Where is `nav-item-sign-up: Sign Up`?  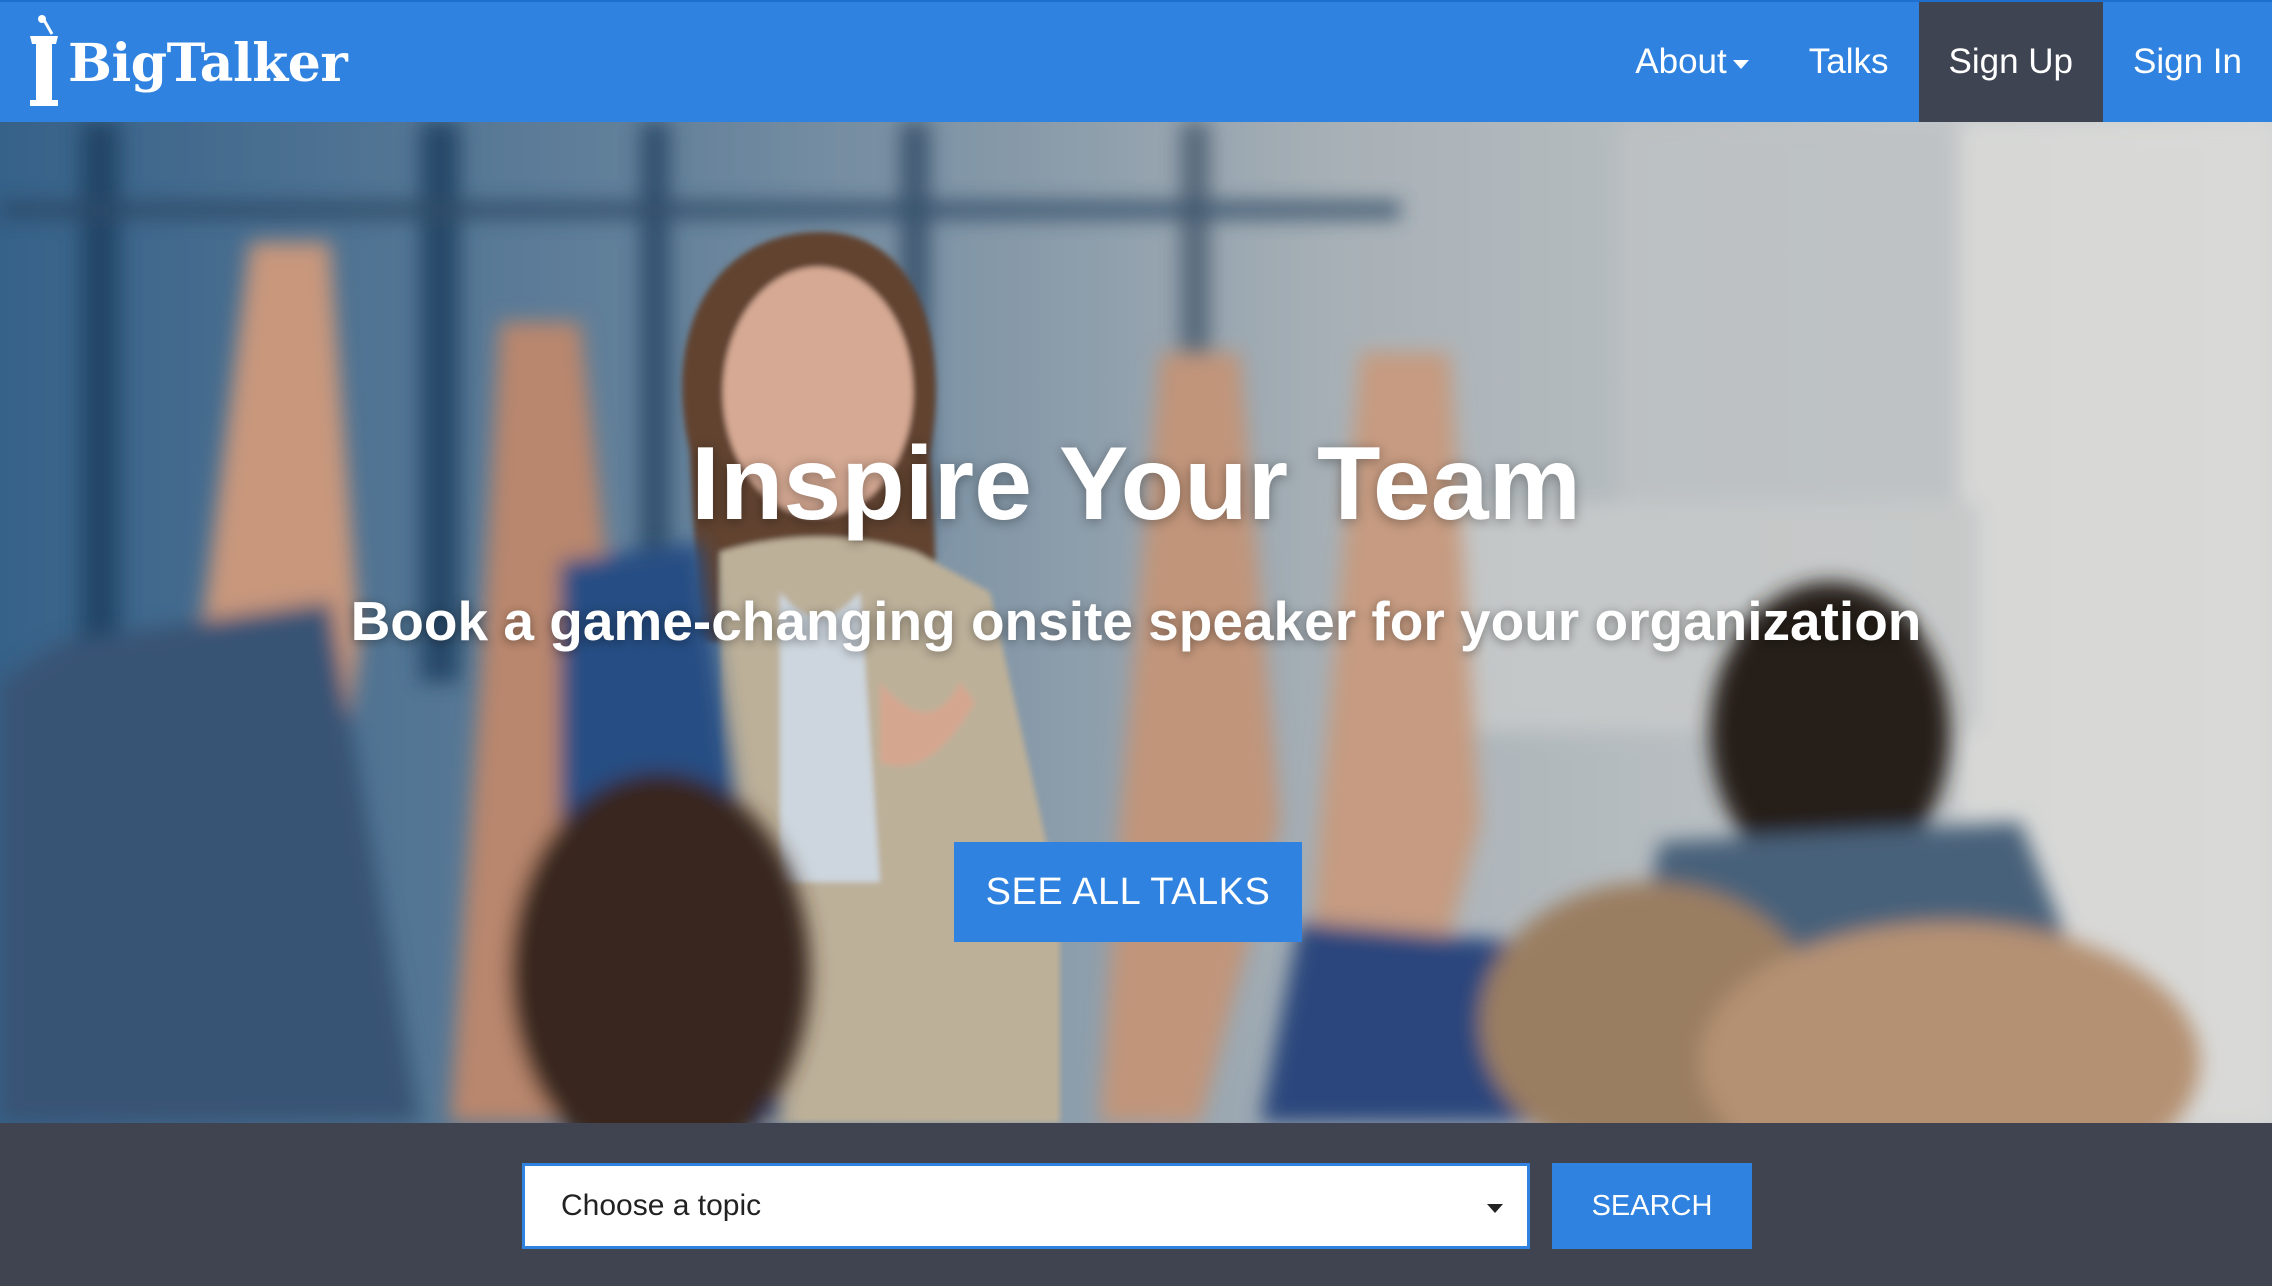 nav-item-sign-up: Sign Up is located at coordinates (2011, 62).